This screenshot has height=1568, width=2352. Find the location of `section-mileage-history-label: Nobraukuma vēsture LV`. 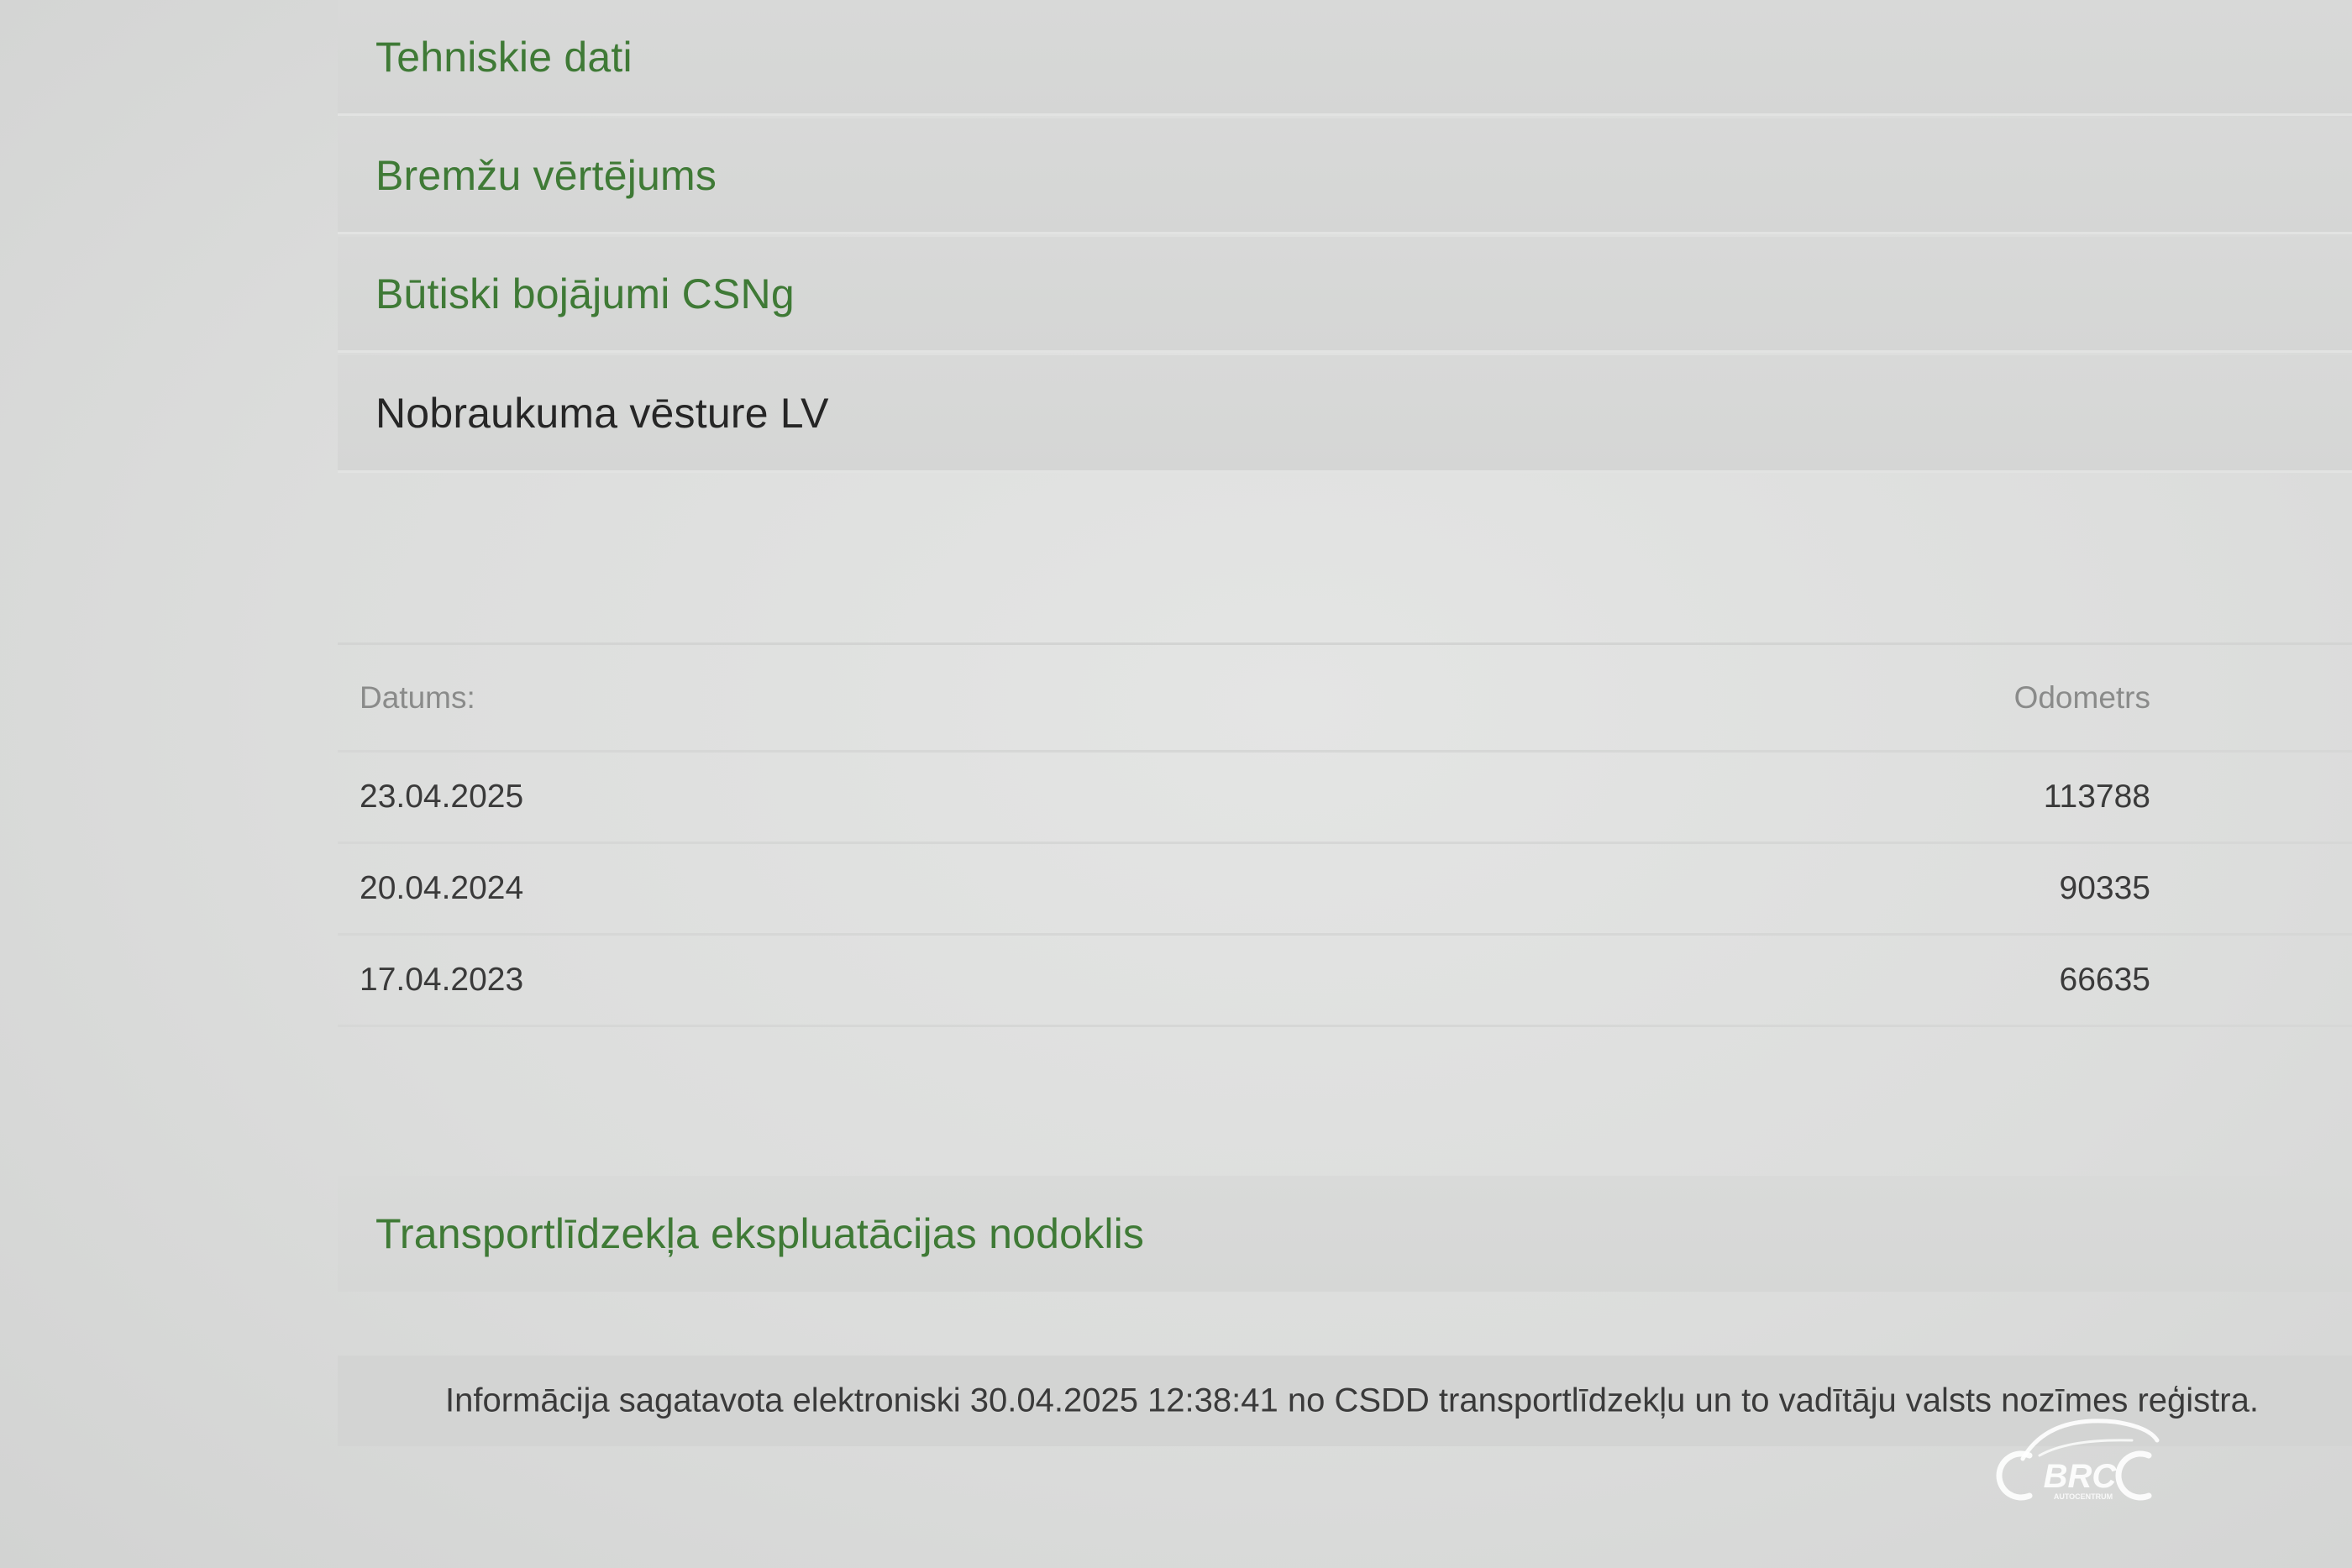

section-mileage-history-label: Nobraukuma vēsture LV is located at coordinates (602, 413).